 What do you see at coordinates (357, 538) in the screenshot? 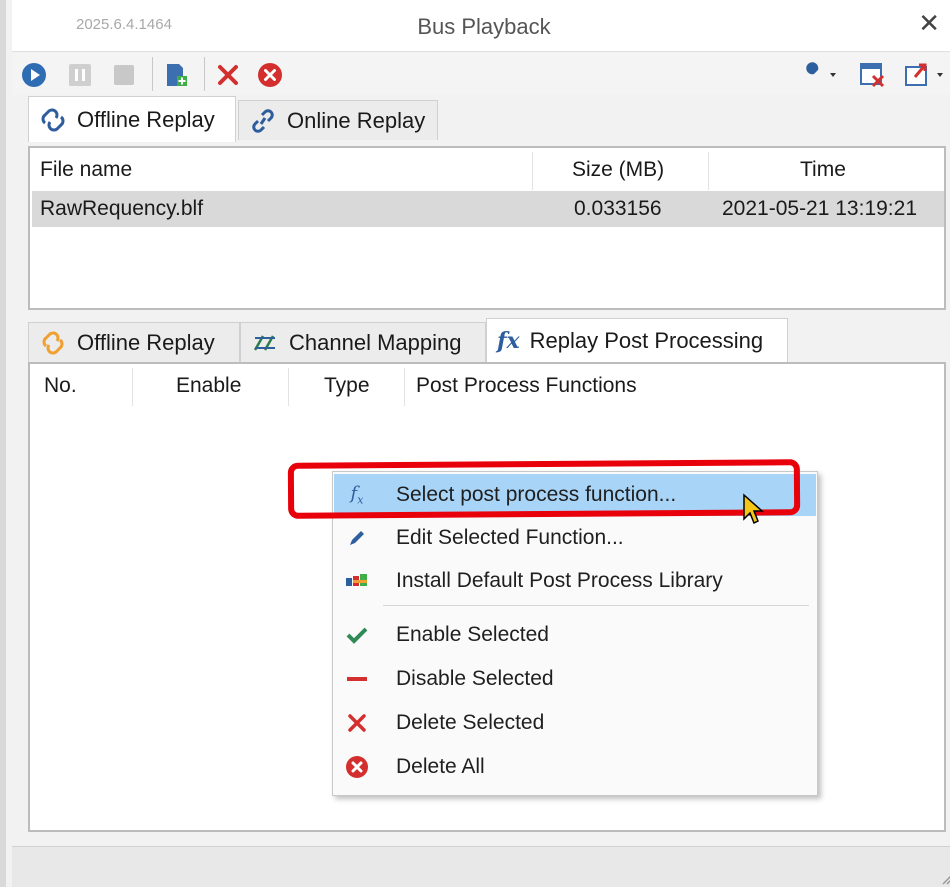
I see `pencil-icon` at bounding box center [357, 538].